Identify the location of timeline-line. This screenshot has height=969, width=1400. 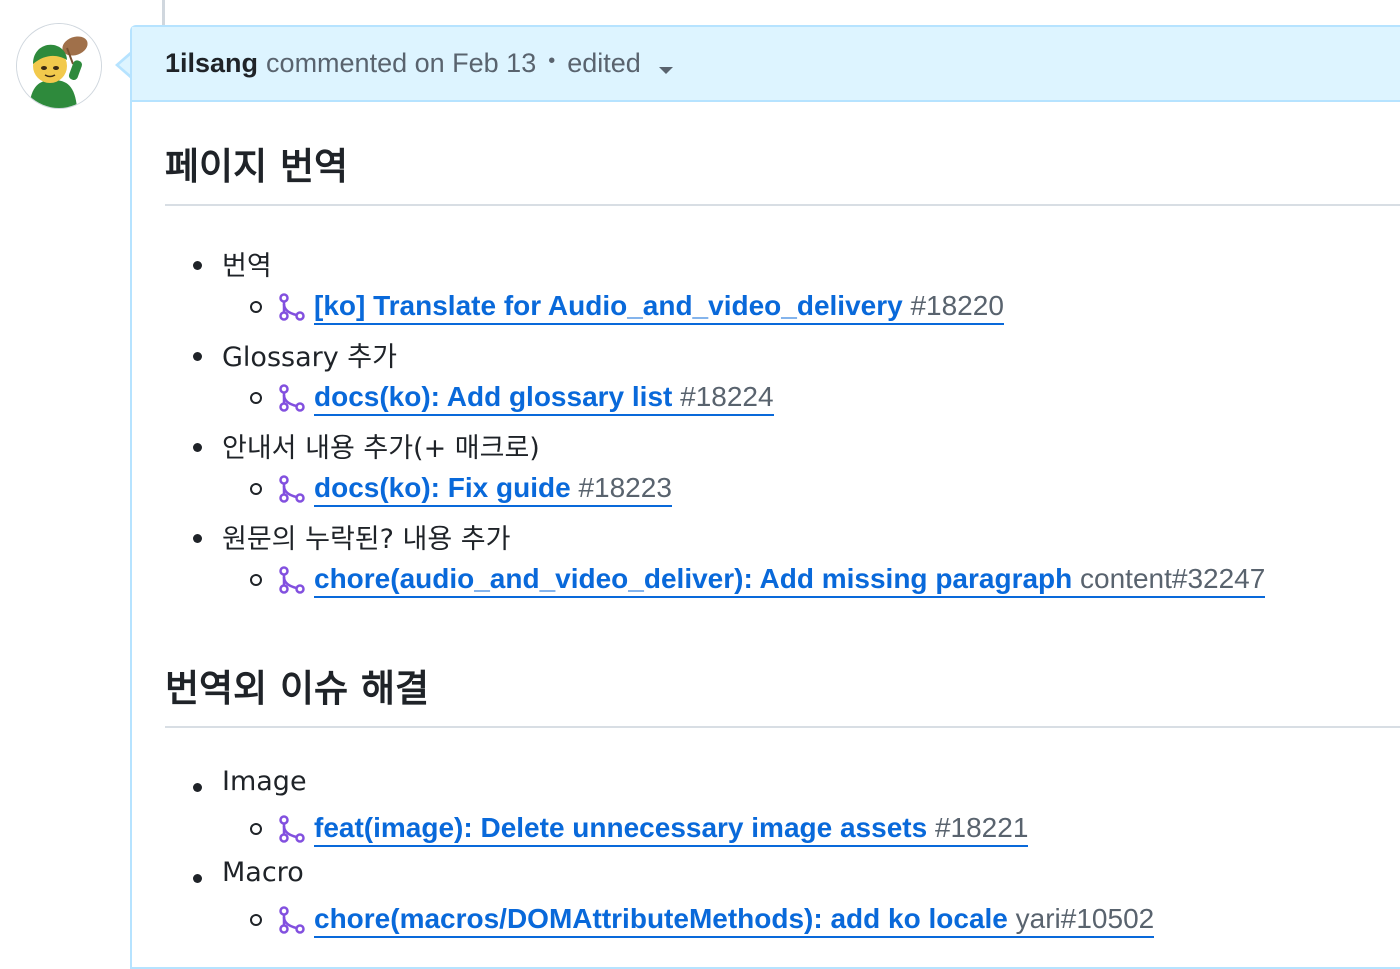
(163, 13).